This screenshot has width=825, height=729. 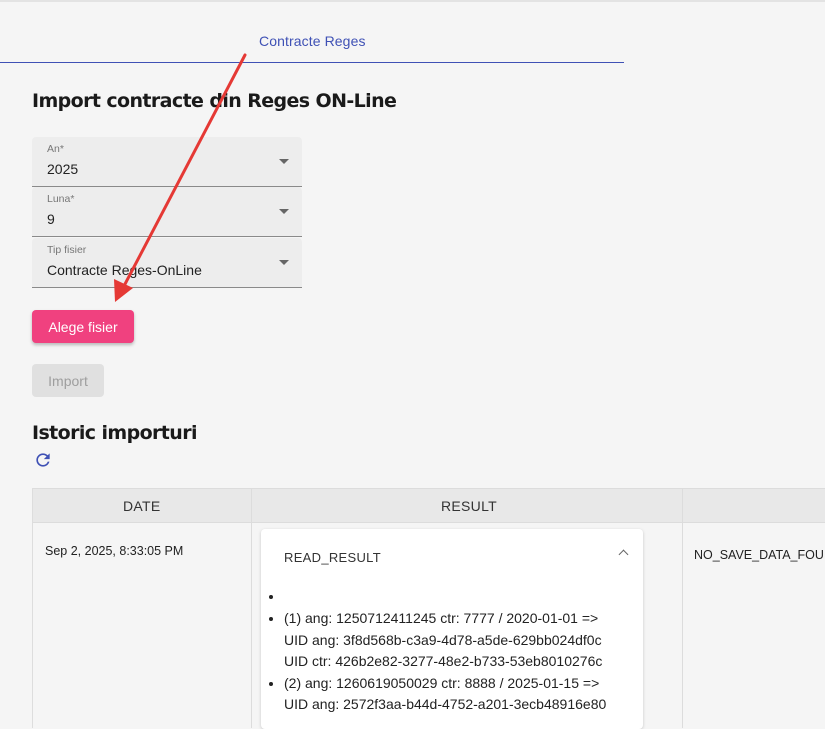 What do you see at coordinates (180, 177) in the screenshot?
I see `annotation-arrow` at bounding box center [180, 177].